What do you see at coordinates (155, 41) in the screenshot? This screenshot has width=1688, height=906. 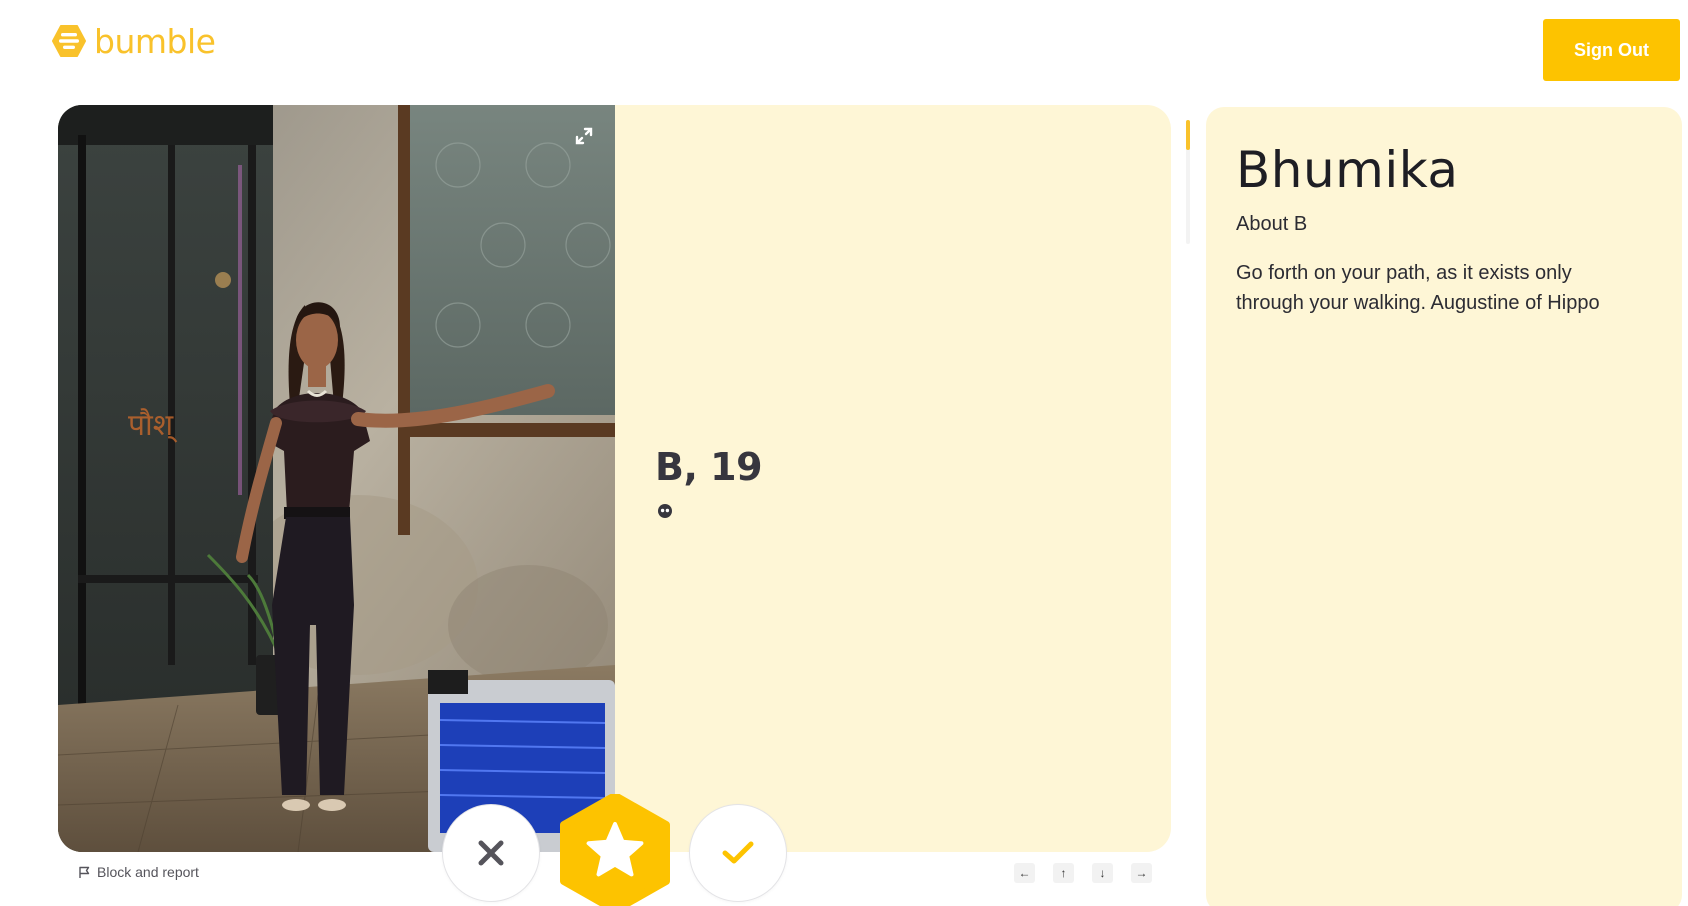 I see `brand-name: bumble` at bounding box center [155, 41].